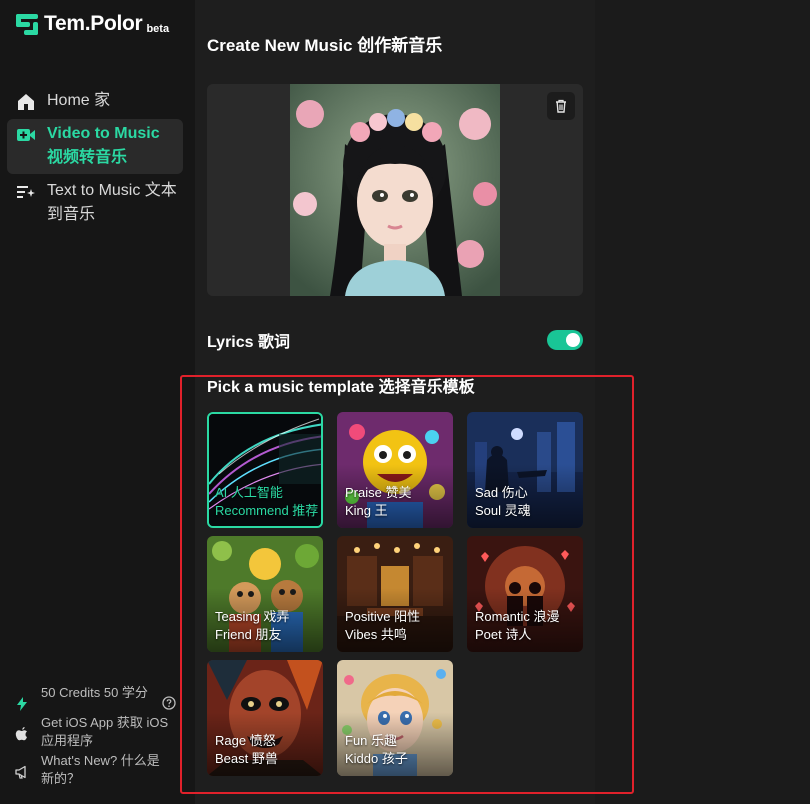 The width and height of the screenshot is (810, 804). What do you see at coordinates (103, 145) in the screenshot?
I see `sidebar-item-label: Video to Music 视频转音乐` at bounding box center [103, 145].